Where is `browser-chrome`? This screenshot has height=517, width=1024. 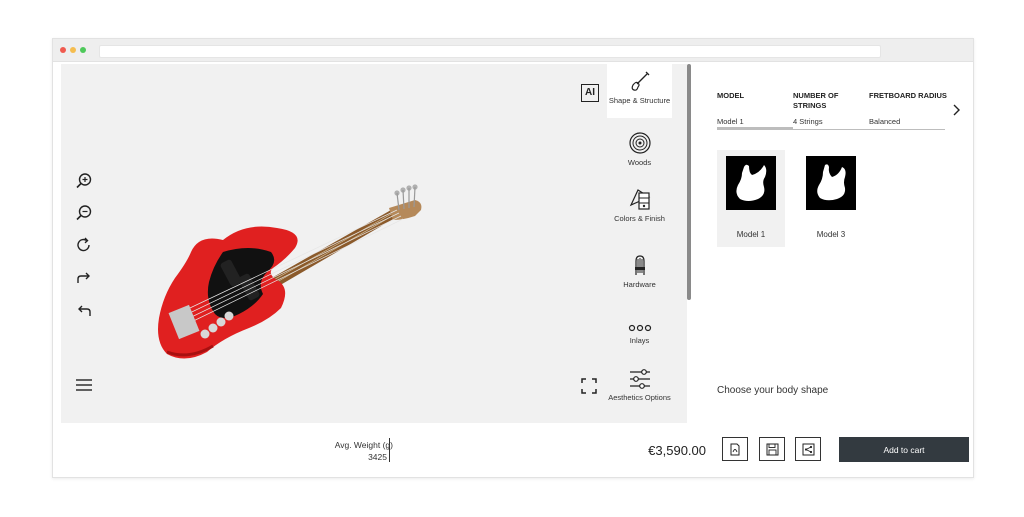 browser-chrome is located at coordinates (513, 50).